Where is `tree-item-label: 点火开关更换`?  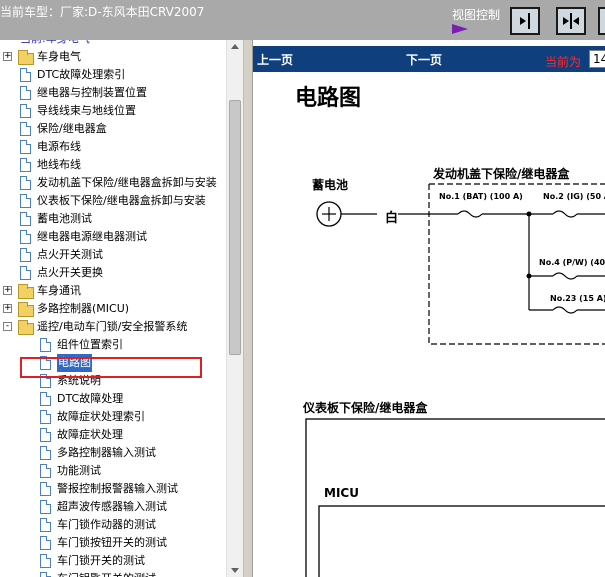 tree-item-label: 点火开关更换 is located at coordinates (70, 273).